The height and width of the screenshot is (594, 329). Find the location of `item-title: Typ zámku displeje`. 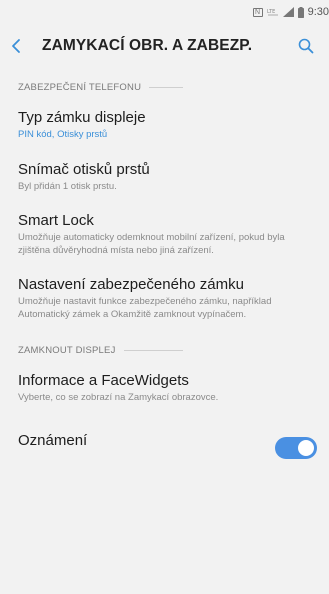

item-title: Typ zámku displeje is located at coordinates (82, 117).